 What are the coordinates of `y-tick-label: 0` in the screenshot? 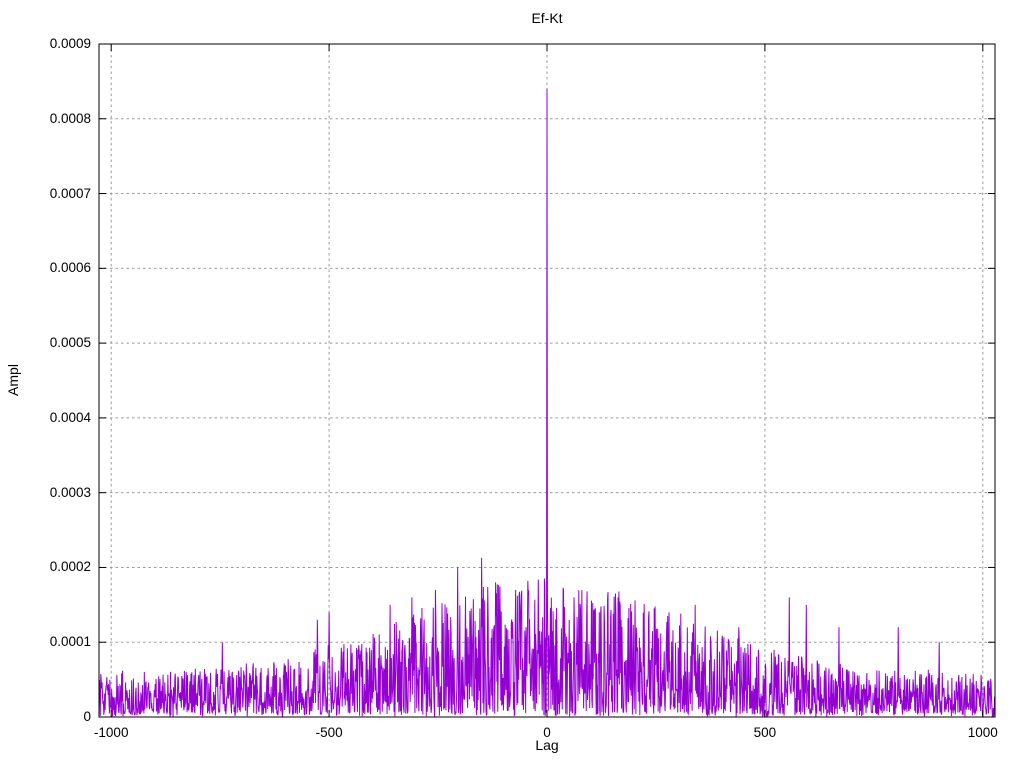 It's located at (87, 716).